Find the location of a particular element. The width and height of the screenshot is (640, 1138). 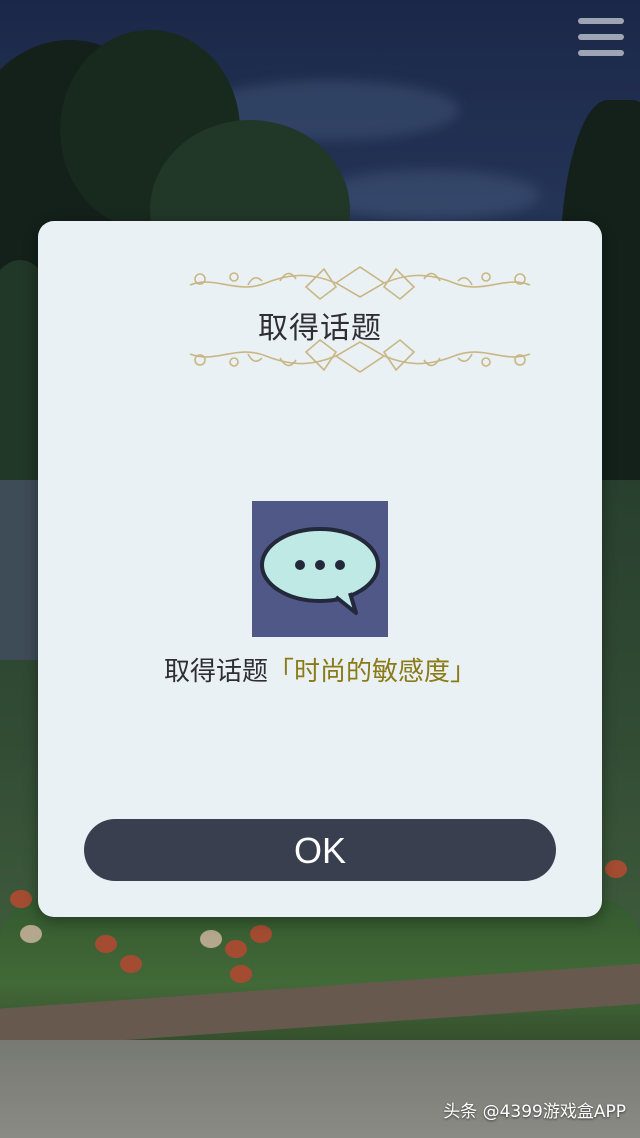

ok-button: OK is located at coordinates (320, 850).